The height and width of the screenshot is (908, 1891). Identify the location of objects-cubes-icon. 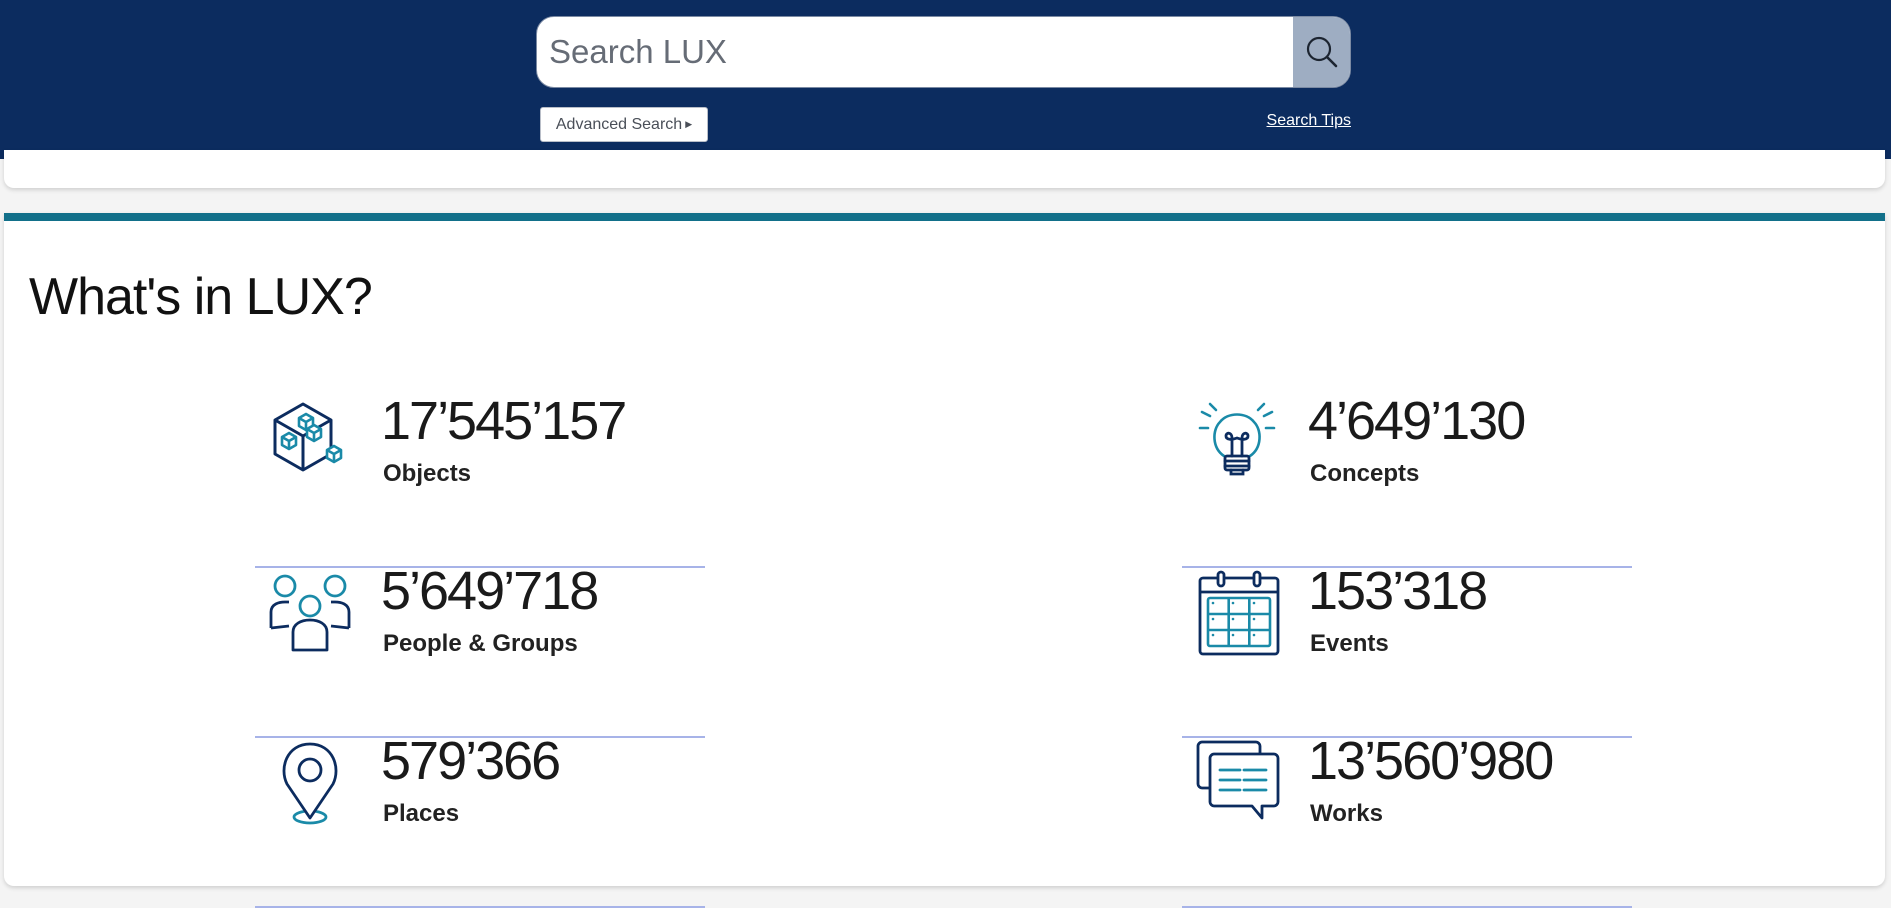
(308, 437).